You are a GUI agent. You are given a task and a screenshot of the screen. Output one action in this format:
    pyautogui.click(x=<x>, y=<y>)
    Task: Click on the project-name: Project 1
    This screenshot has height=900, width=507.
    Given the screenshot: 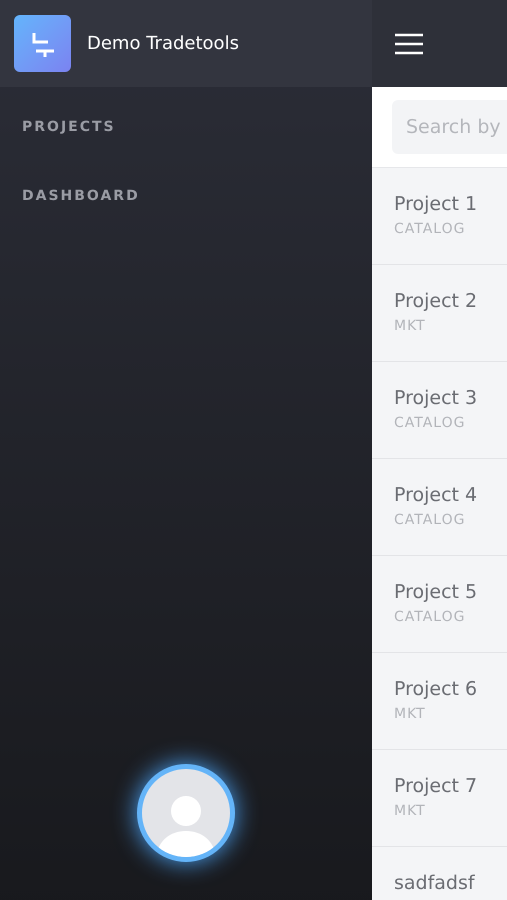 What is the action you would take?
    pyautogui.click(x=450, y=204)
    